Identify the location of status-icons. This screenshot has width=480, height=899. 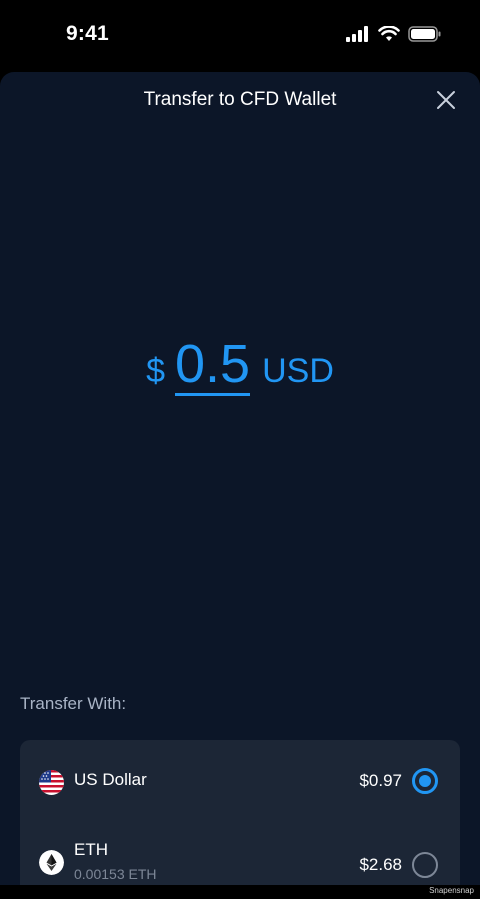
(394, 34).